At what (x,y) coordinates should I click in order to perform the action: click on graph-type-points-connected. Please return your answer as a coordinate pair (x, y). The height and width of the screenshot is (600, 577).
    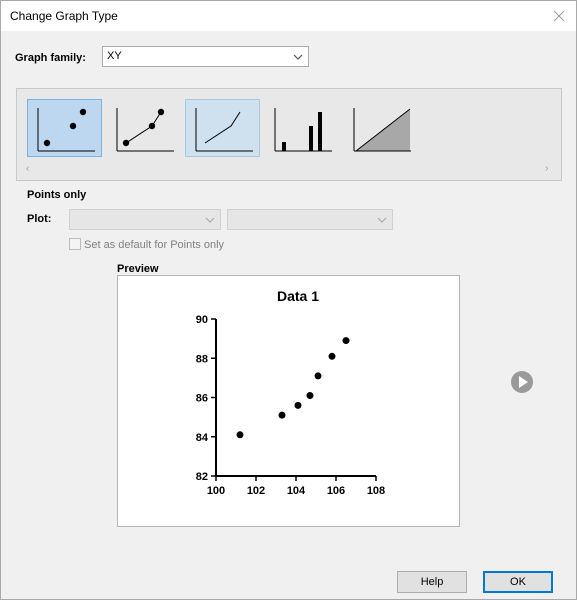
    Looking at the image, I should click on (143, 128).